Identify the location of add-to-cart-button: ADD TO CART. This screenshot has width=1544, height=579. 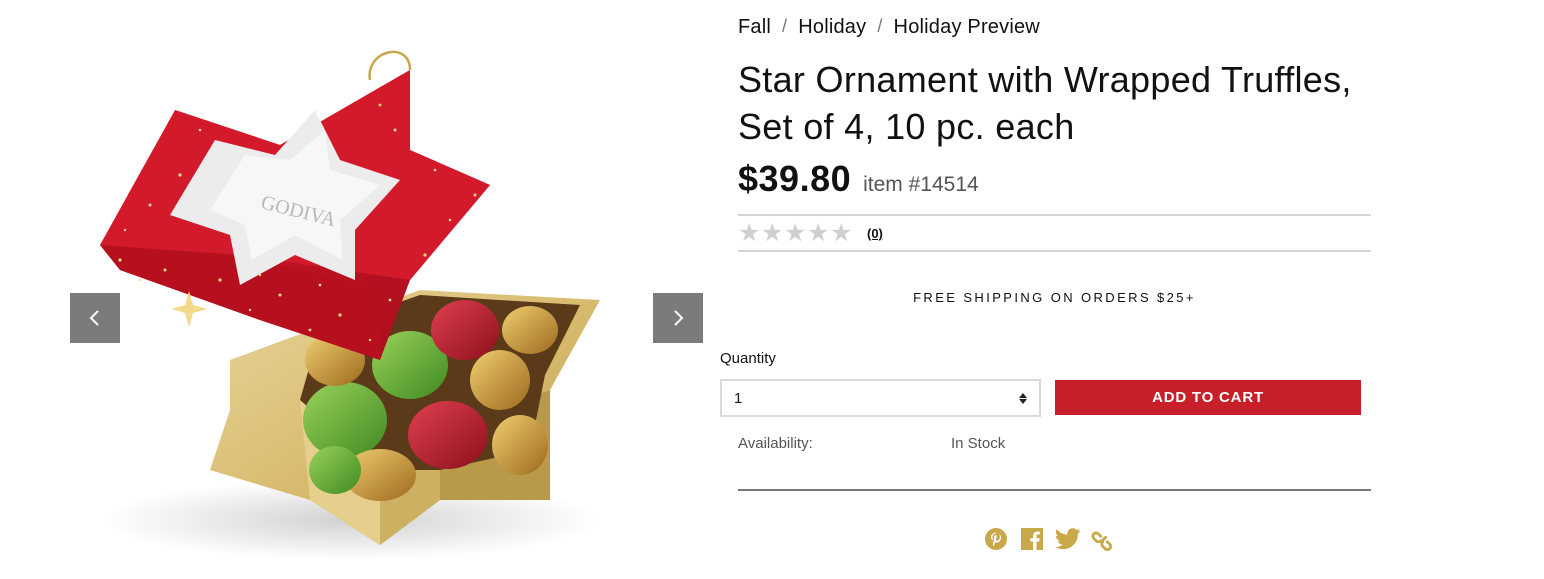
(1208, 397).